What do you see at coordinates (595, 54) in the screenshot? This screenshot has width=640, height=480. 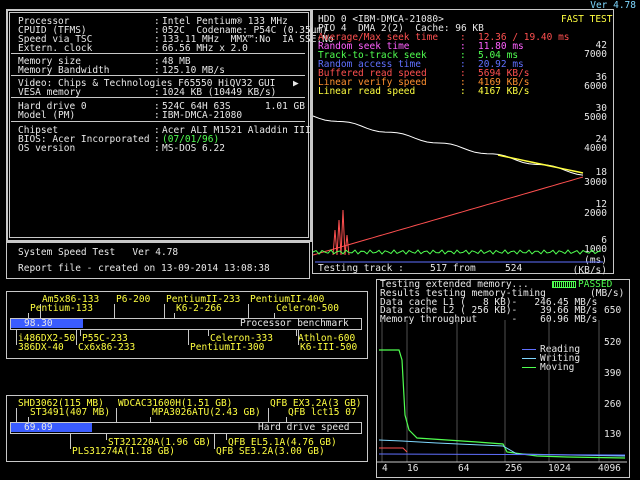 I see `hdd-axis-label-1: 7000` at bounding box center [595, 54].